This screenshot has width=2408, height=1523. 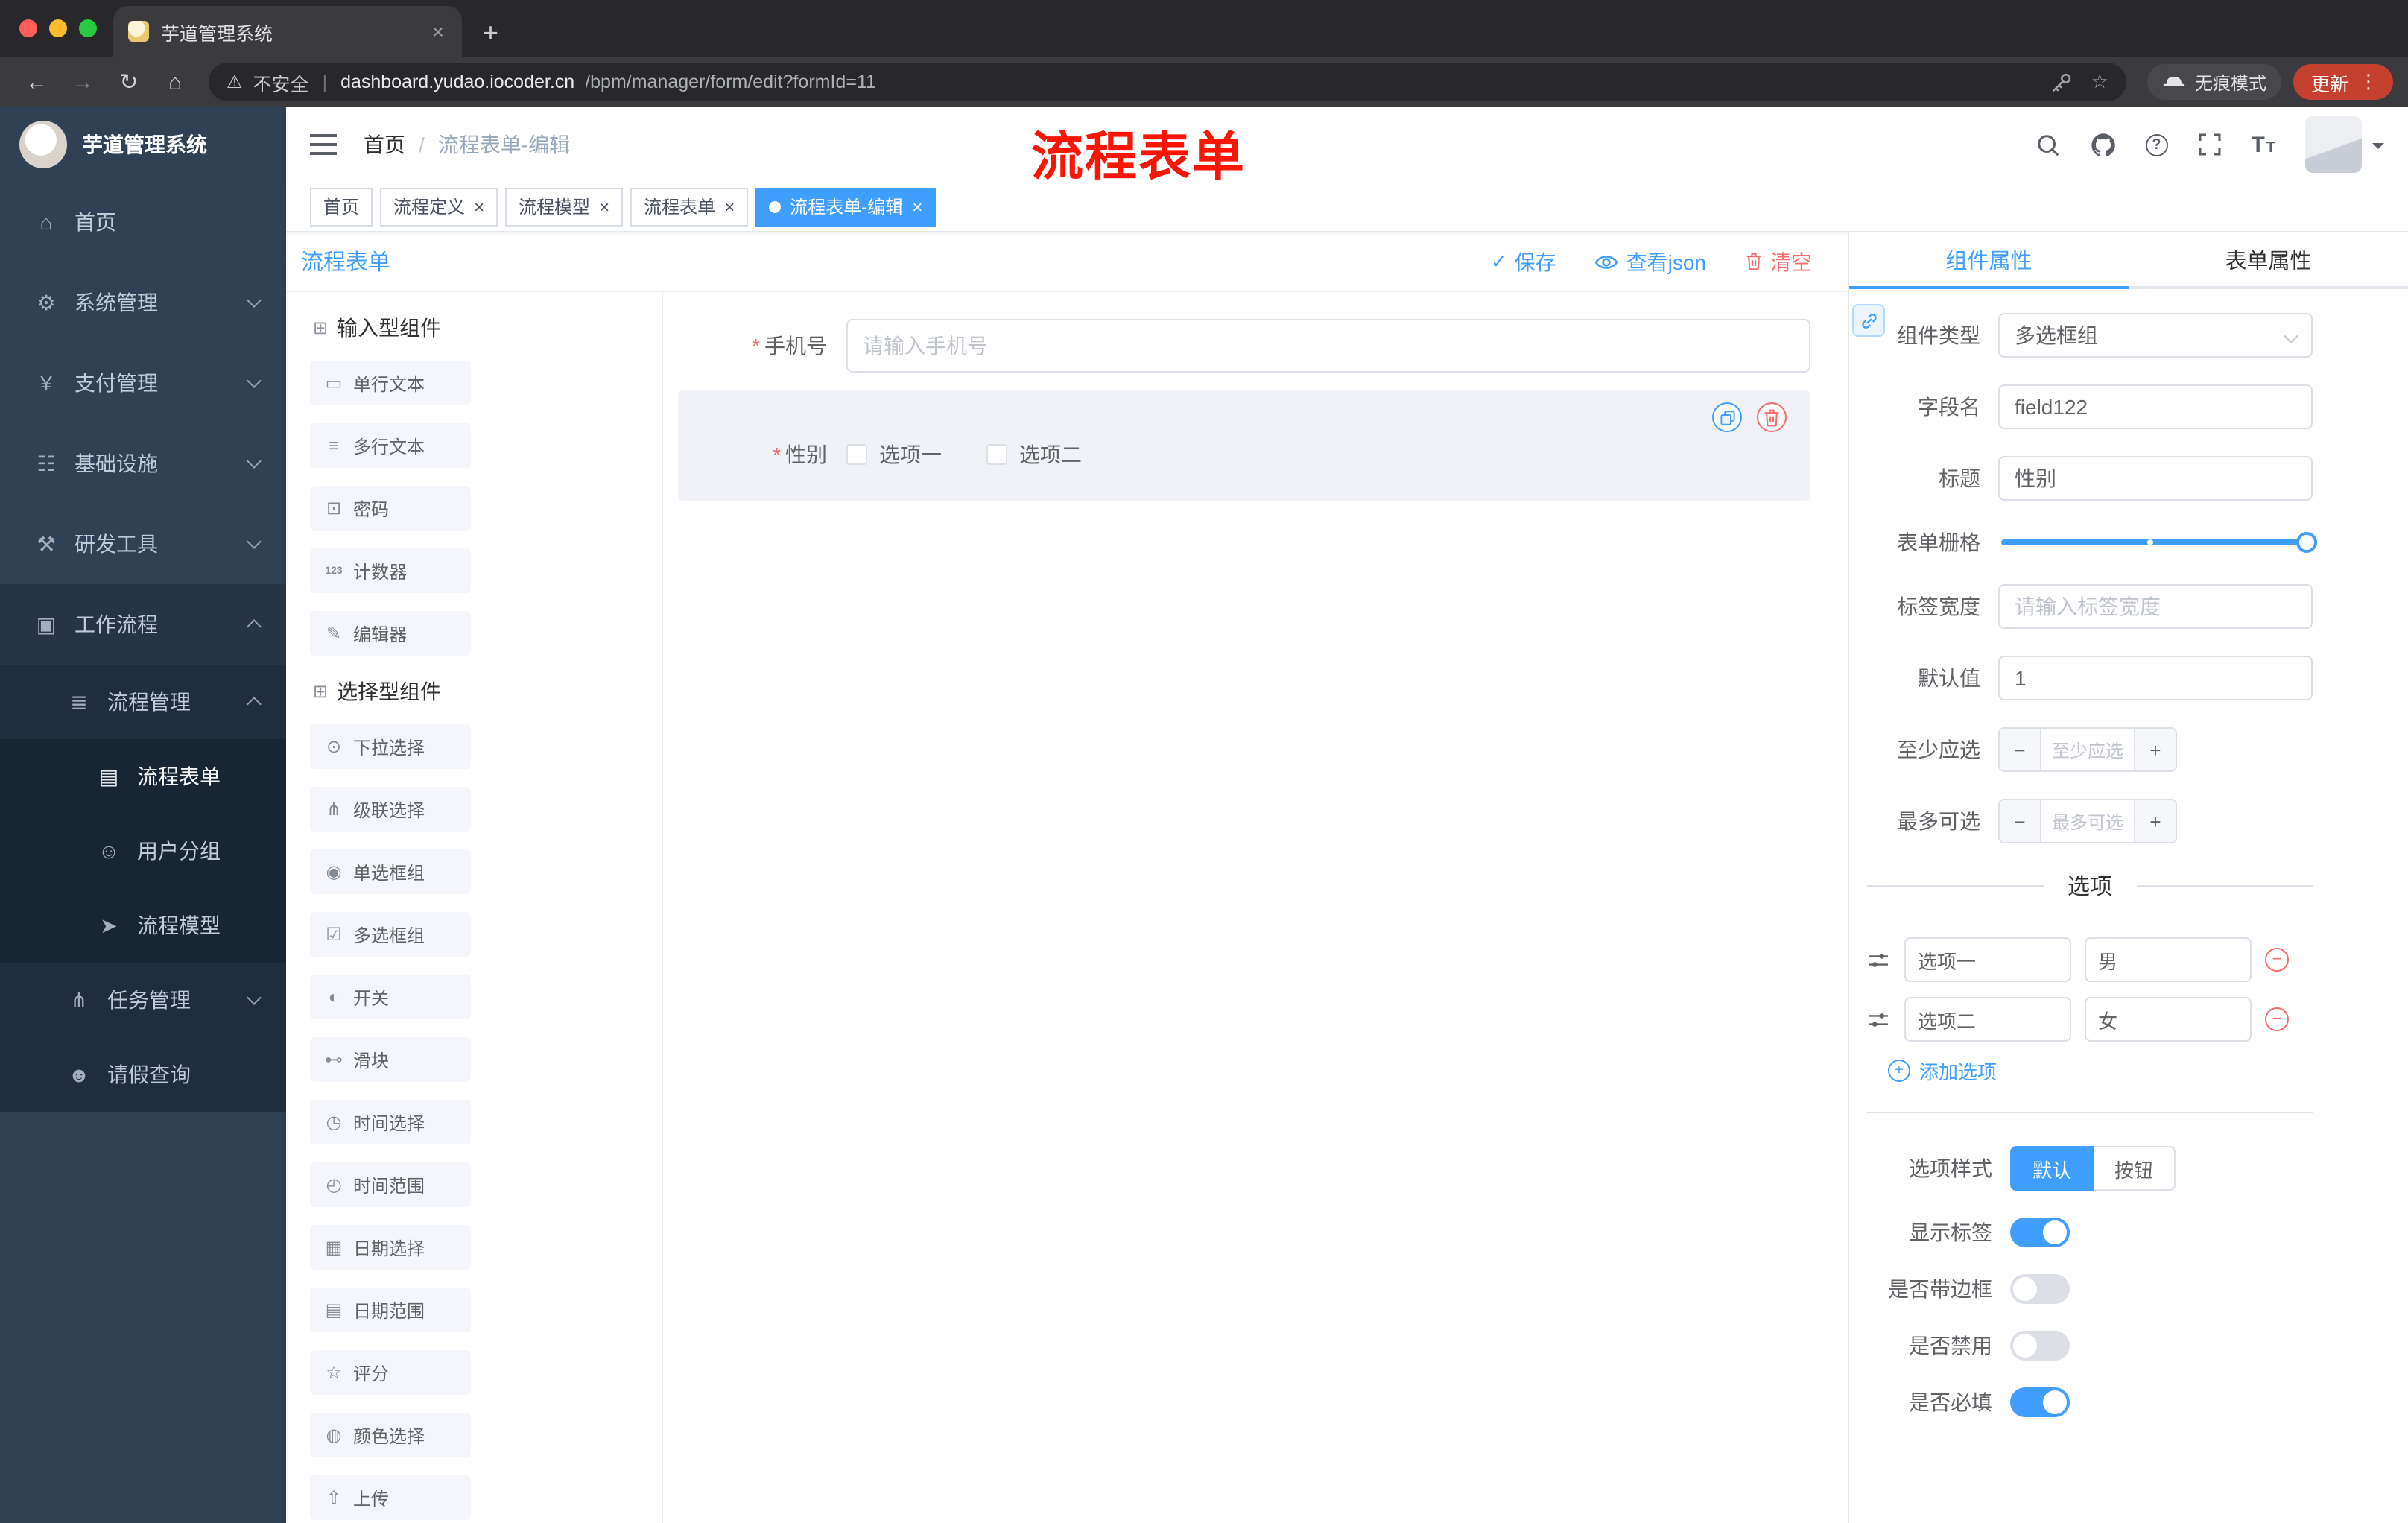 I want to click on palette-item-color-picker: ◍ 颜色选择, so click(x=390, y=1435).